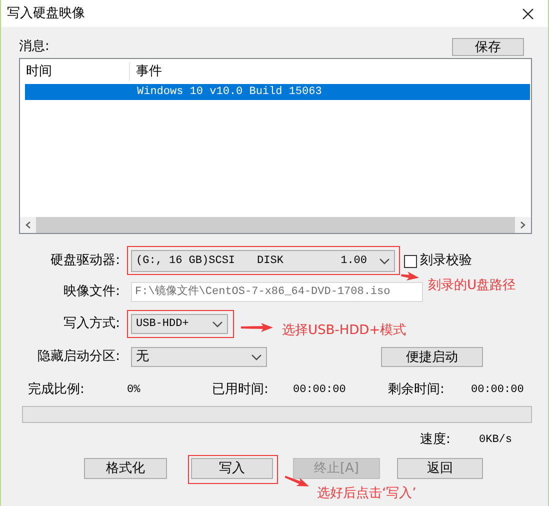 The height and width of the screenshot is (506, 549). Describe the element at coordinates (46, 13) in the screenshot. I see `window-title: 写入硬盘映像` at that location.